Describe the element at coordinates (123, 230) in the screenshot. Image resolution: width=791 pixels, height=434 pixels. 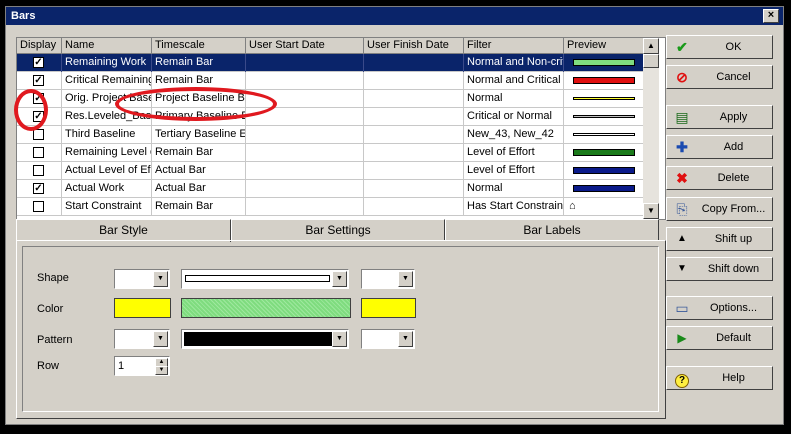
I see `tab-bar-style: Bar Style` at that location.